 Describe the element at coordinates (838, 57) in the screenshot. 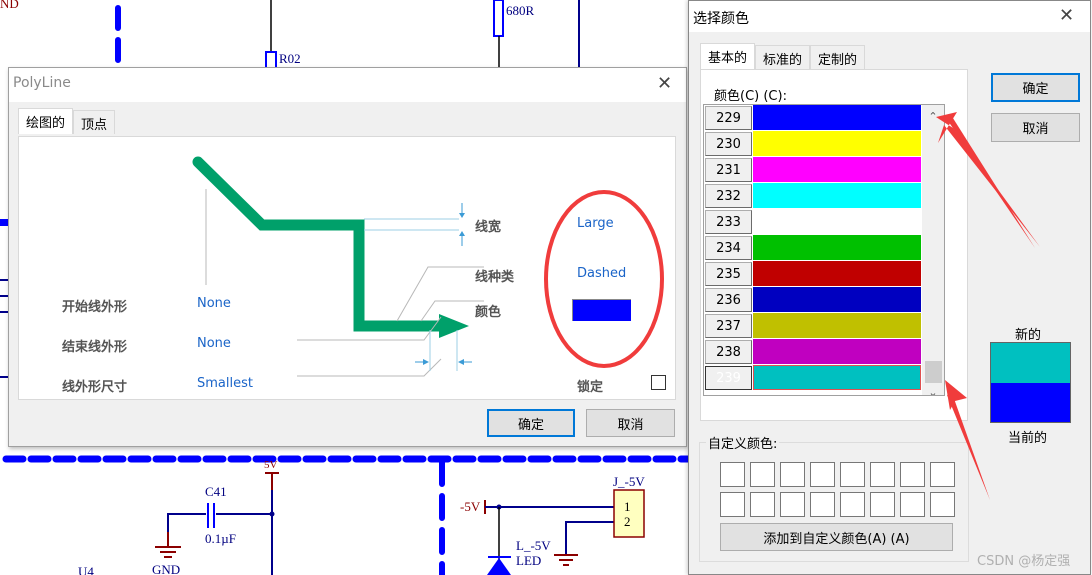

I see `tab-custom: 定制的` at that location.